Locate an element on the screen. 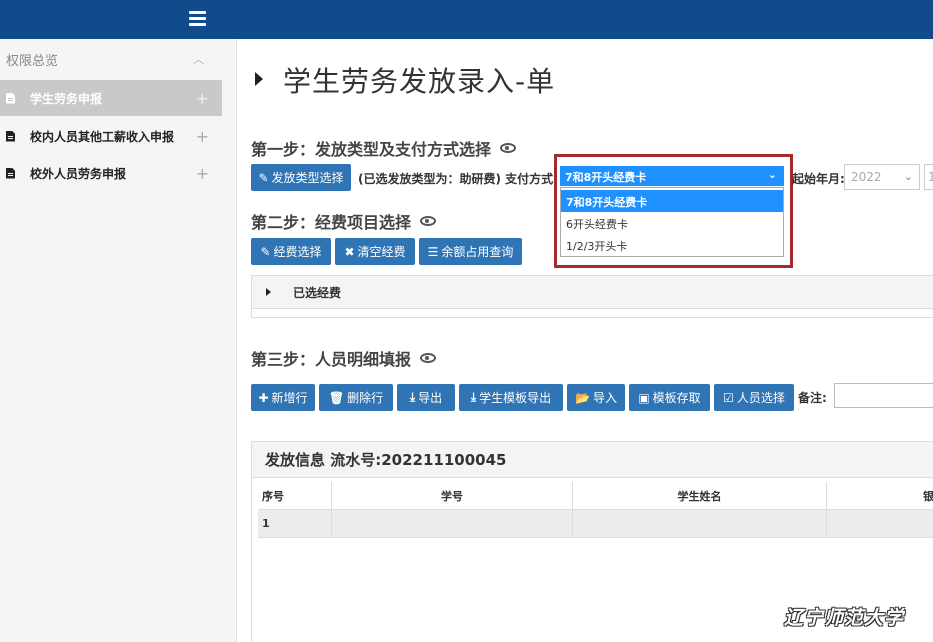  table-row: 1 is located at coordinates (595, 524).